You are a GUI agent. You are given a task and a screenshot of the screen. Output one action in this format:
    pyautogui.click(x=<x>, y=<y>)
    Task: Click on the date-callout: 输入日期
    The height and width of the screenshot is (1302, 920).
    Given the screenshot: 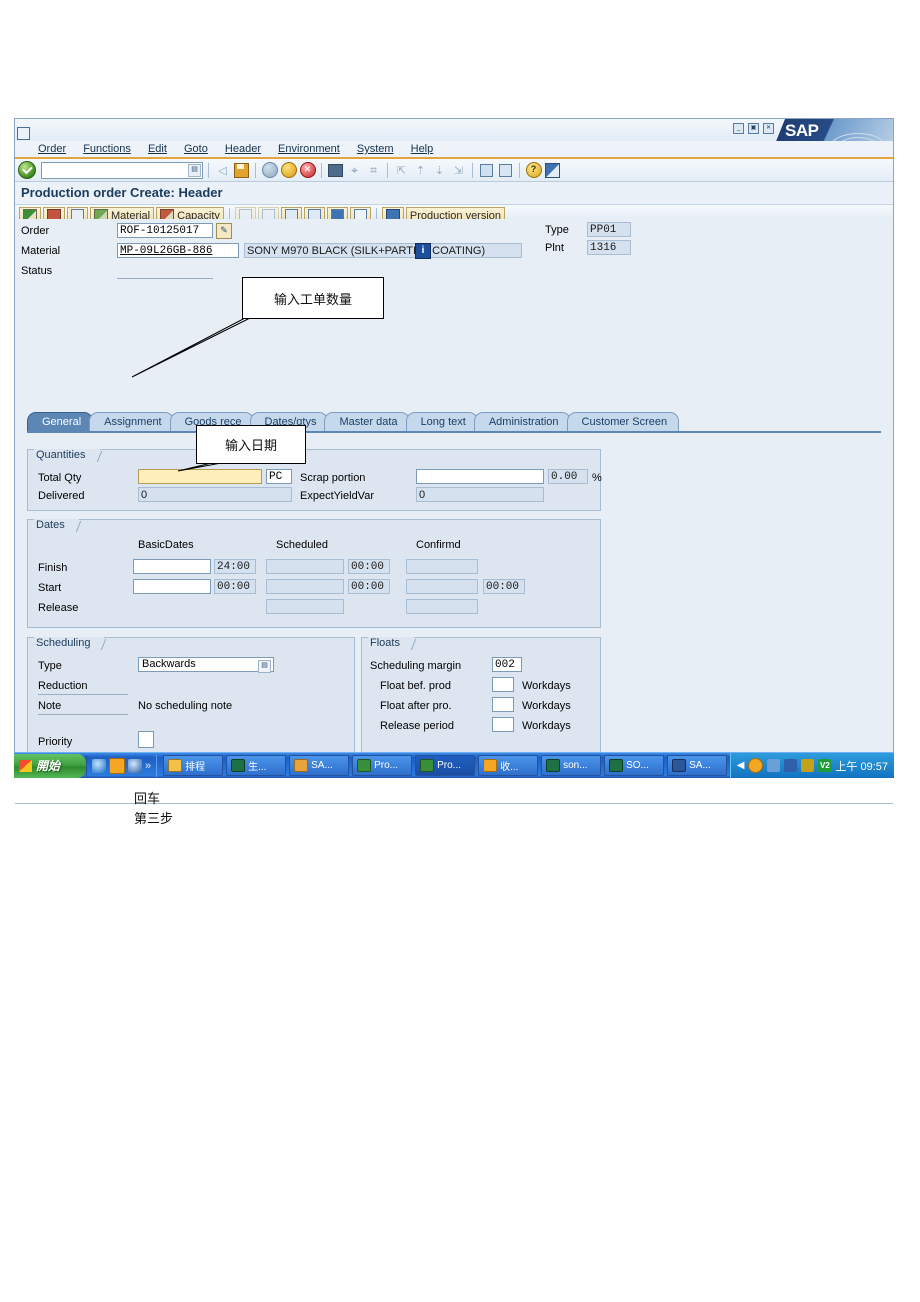 What is the action you would take?
    pyautogui.click(x=251, y=444)
    